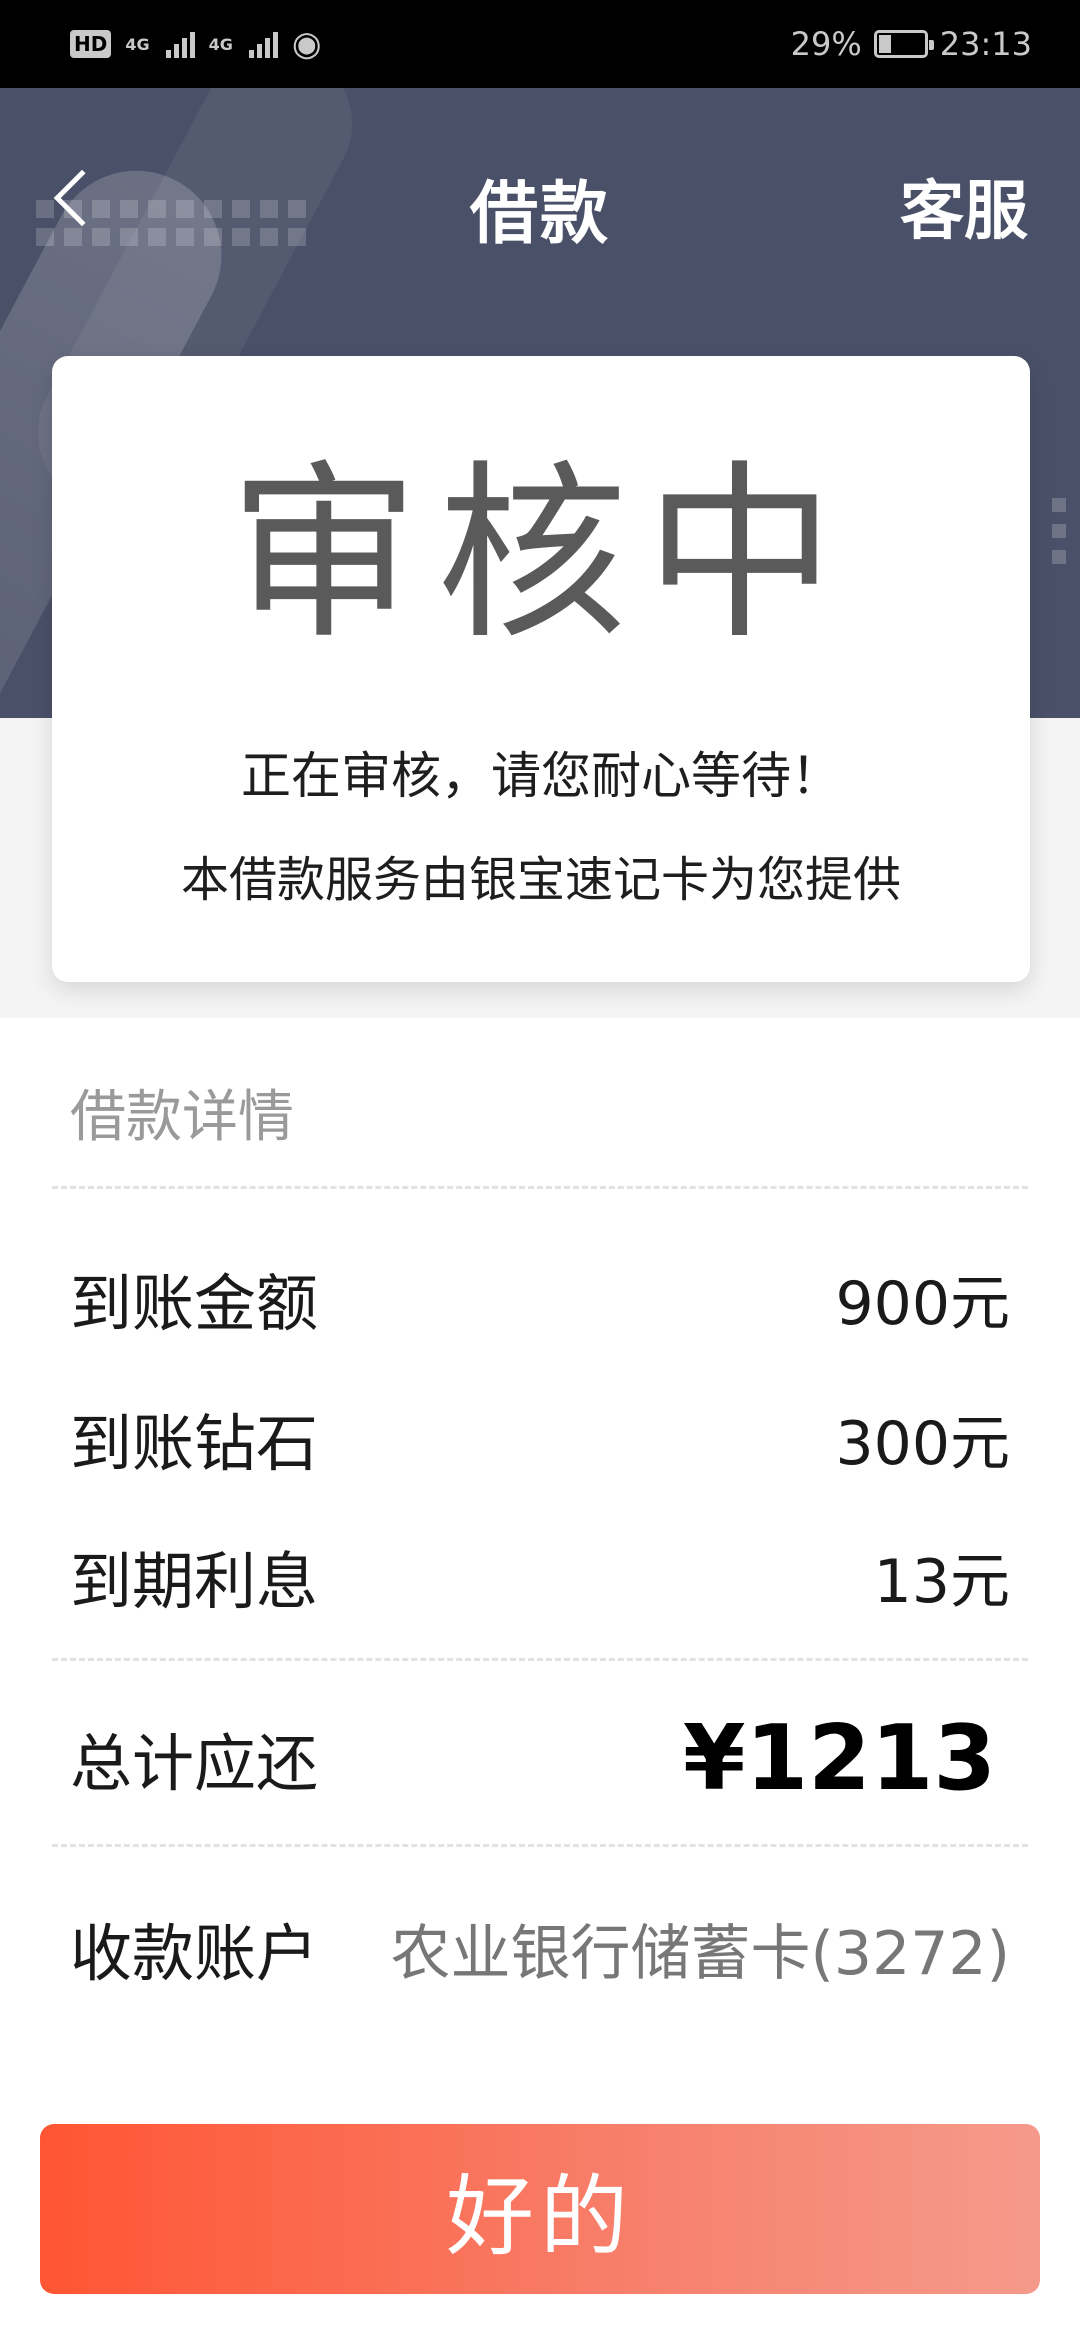 Image resolution: width=1080 pixels, height=2340 pixels. What do you see at coordinates (540, 2209) in the screenshot?
I see `ok-button: 好的` at bounding box center [540, 2209].